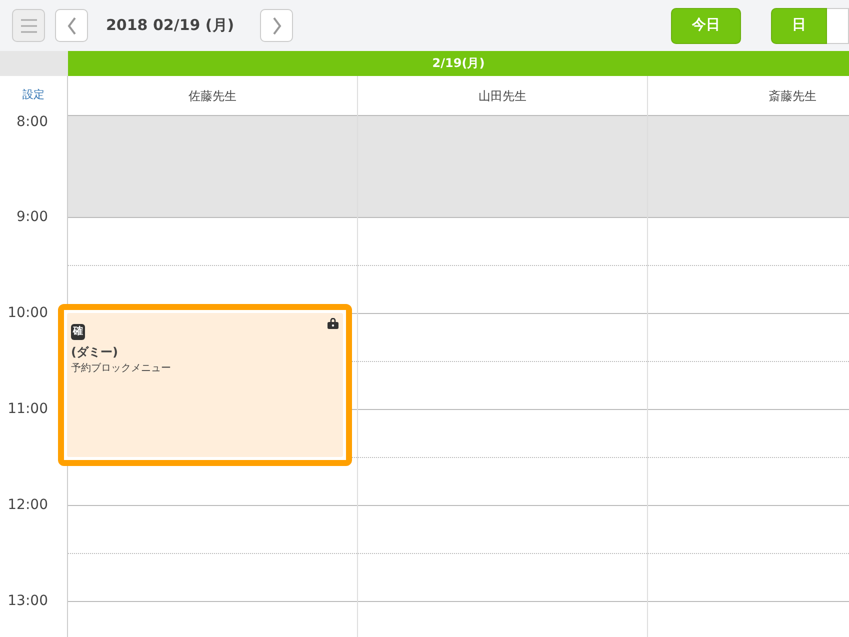  Describe the element at coordinates (32, 217) in the screenshot. I see `time-label: 9:00` at that location.